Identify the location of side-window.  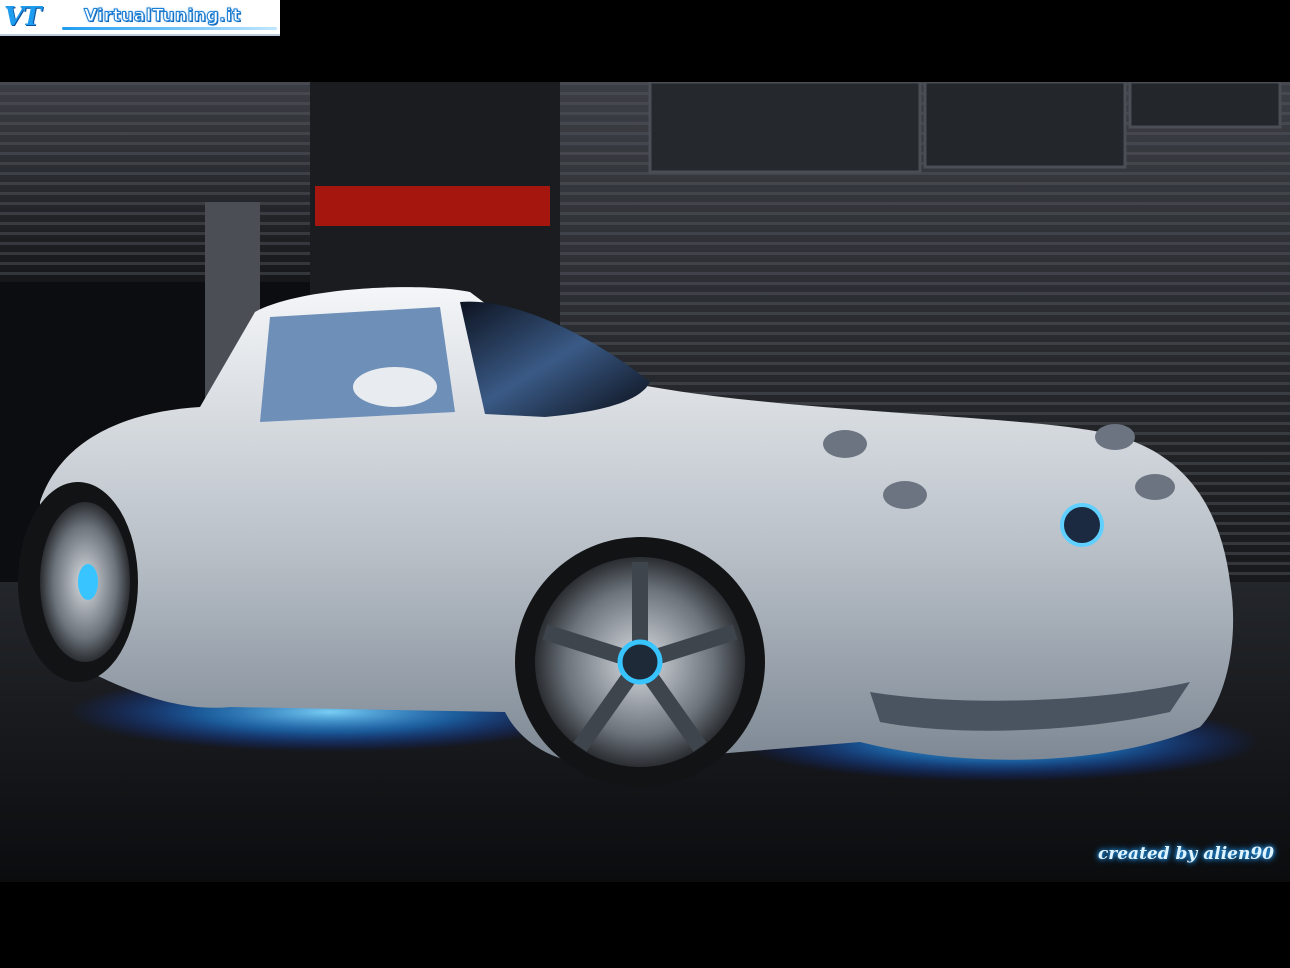
(357, 364).